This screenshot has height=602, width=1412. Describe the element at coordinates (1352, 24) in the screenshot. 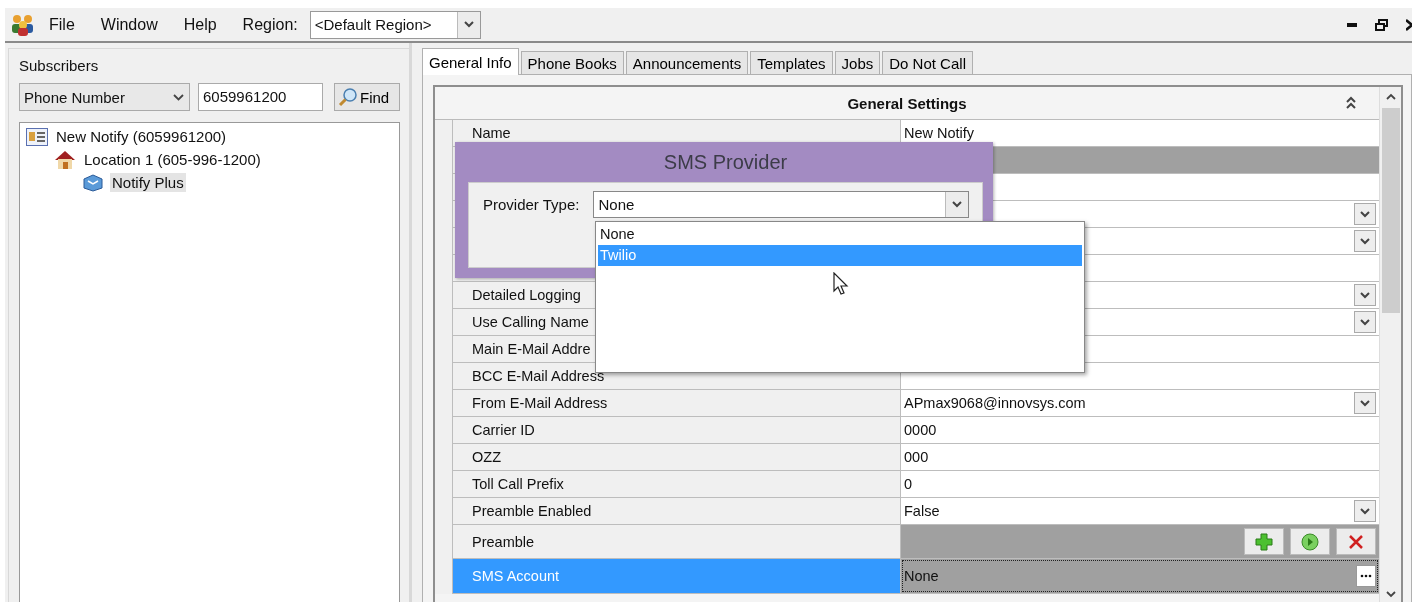

I see `minimize-icon` at that location.